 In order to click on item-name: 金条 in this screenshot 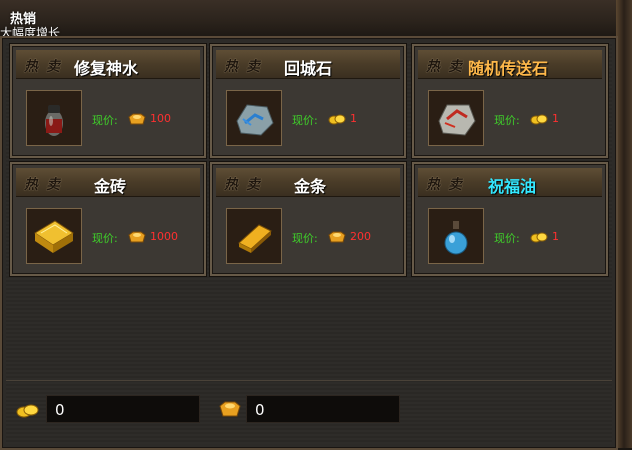, I will do `click(310, 186)`.